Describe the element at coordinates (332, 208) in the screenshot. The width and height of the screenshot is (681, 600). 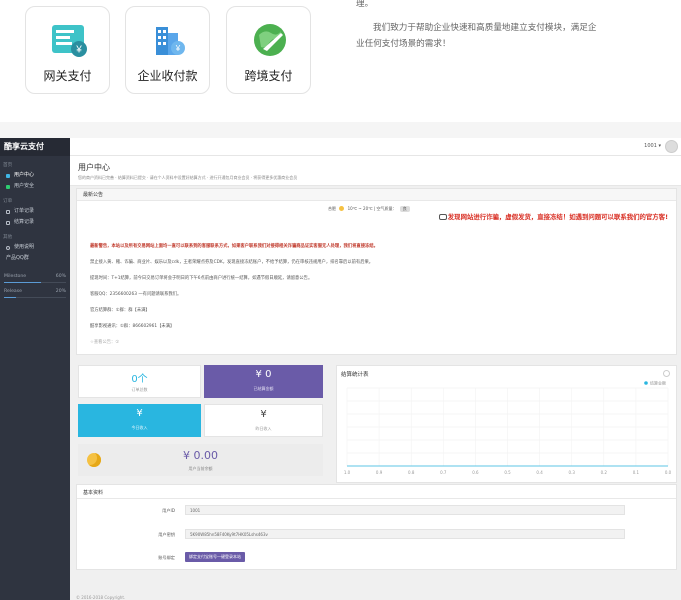
I see `weather-city: 合肥` at that location.